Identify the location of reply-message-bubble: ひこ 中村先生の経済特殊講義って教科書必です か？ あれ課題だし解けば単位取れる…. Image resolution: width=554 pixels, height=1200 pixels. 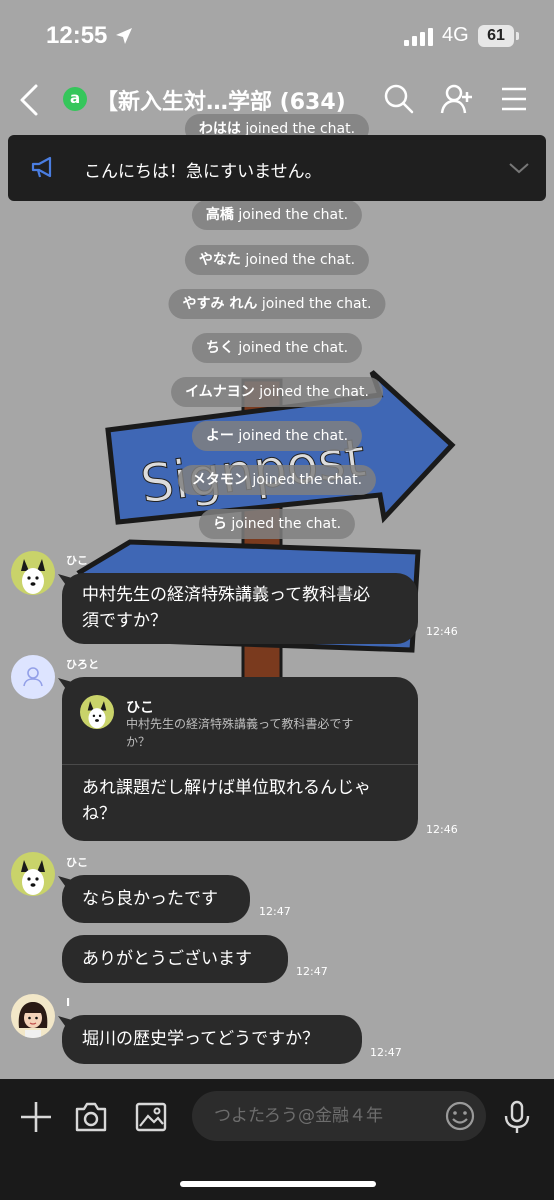
(240, 759).